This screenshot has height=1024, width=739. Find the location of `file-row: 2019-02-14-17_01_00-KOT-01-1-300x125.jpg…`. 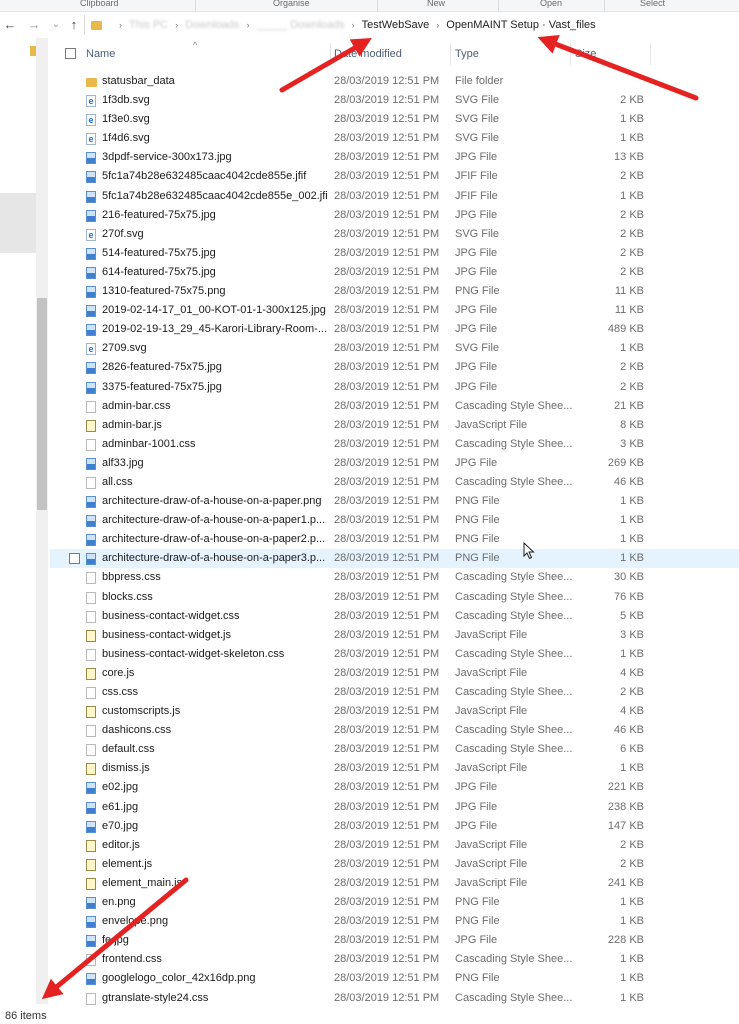

file-row: 2019-02-14-17_01_00-KOT-01-1-300x125.jpg… is located at coordinates (394, 310).